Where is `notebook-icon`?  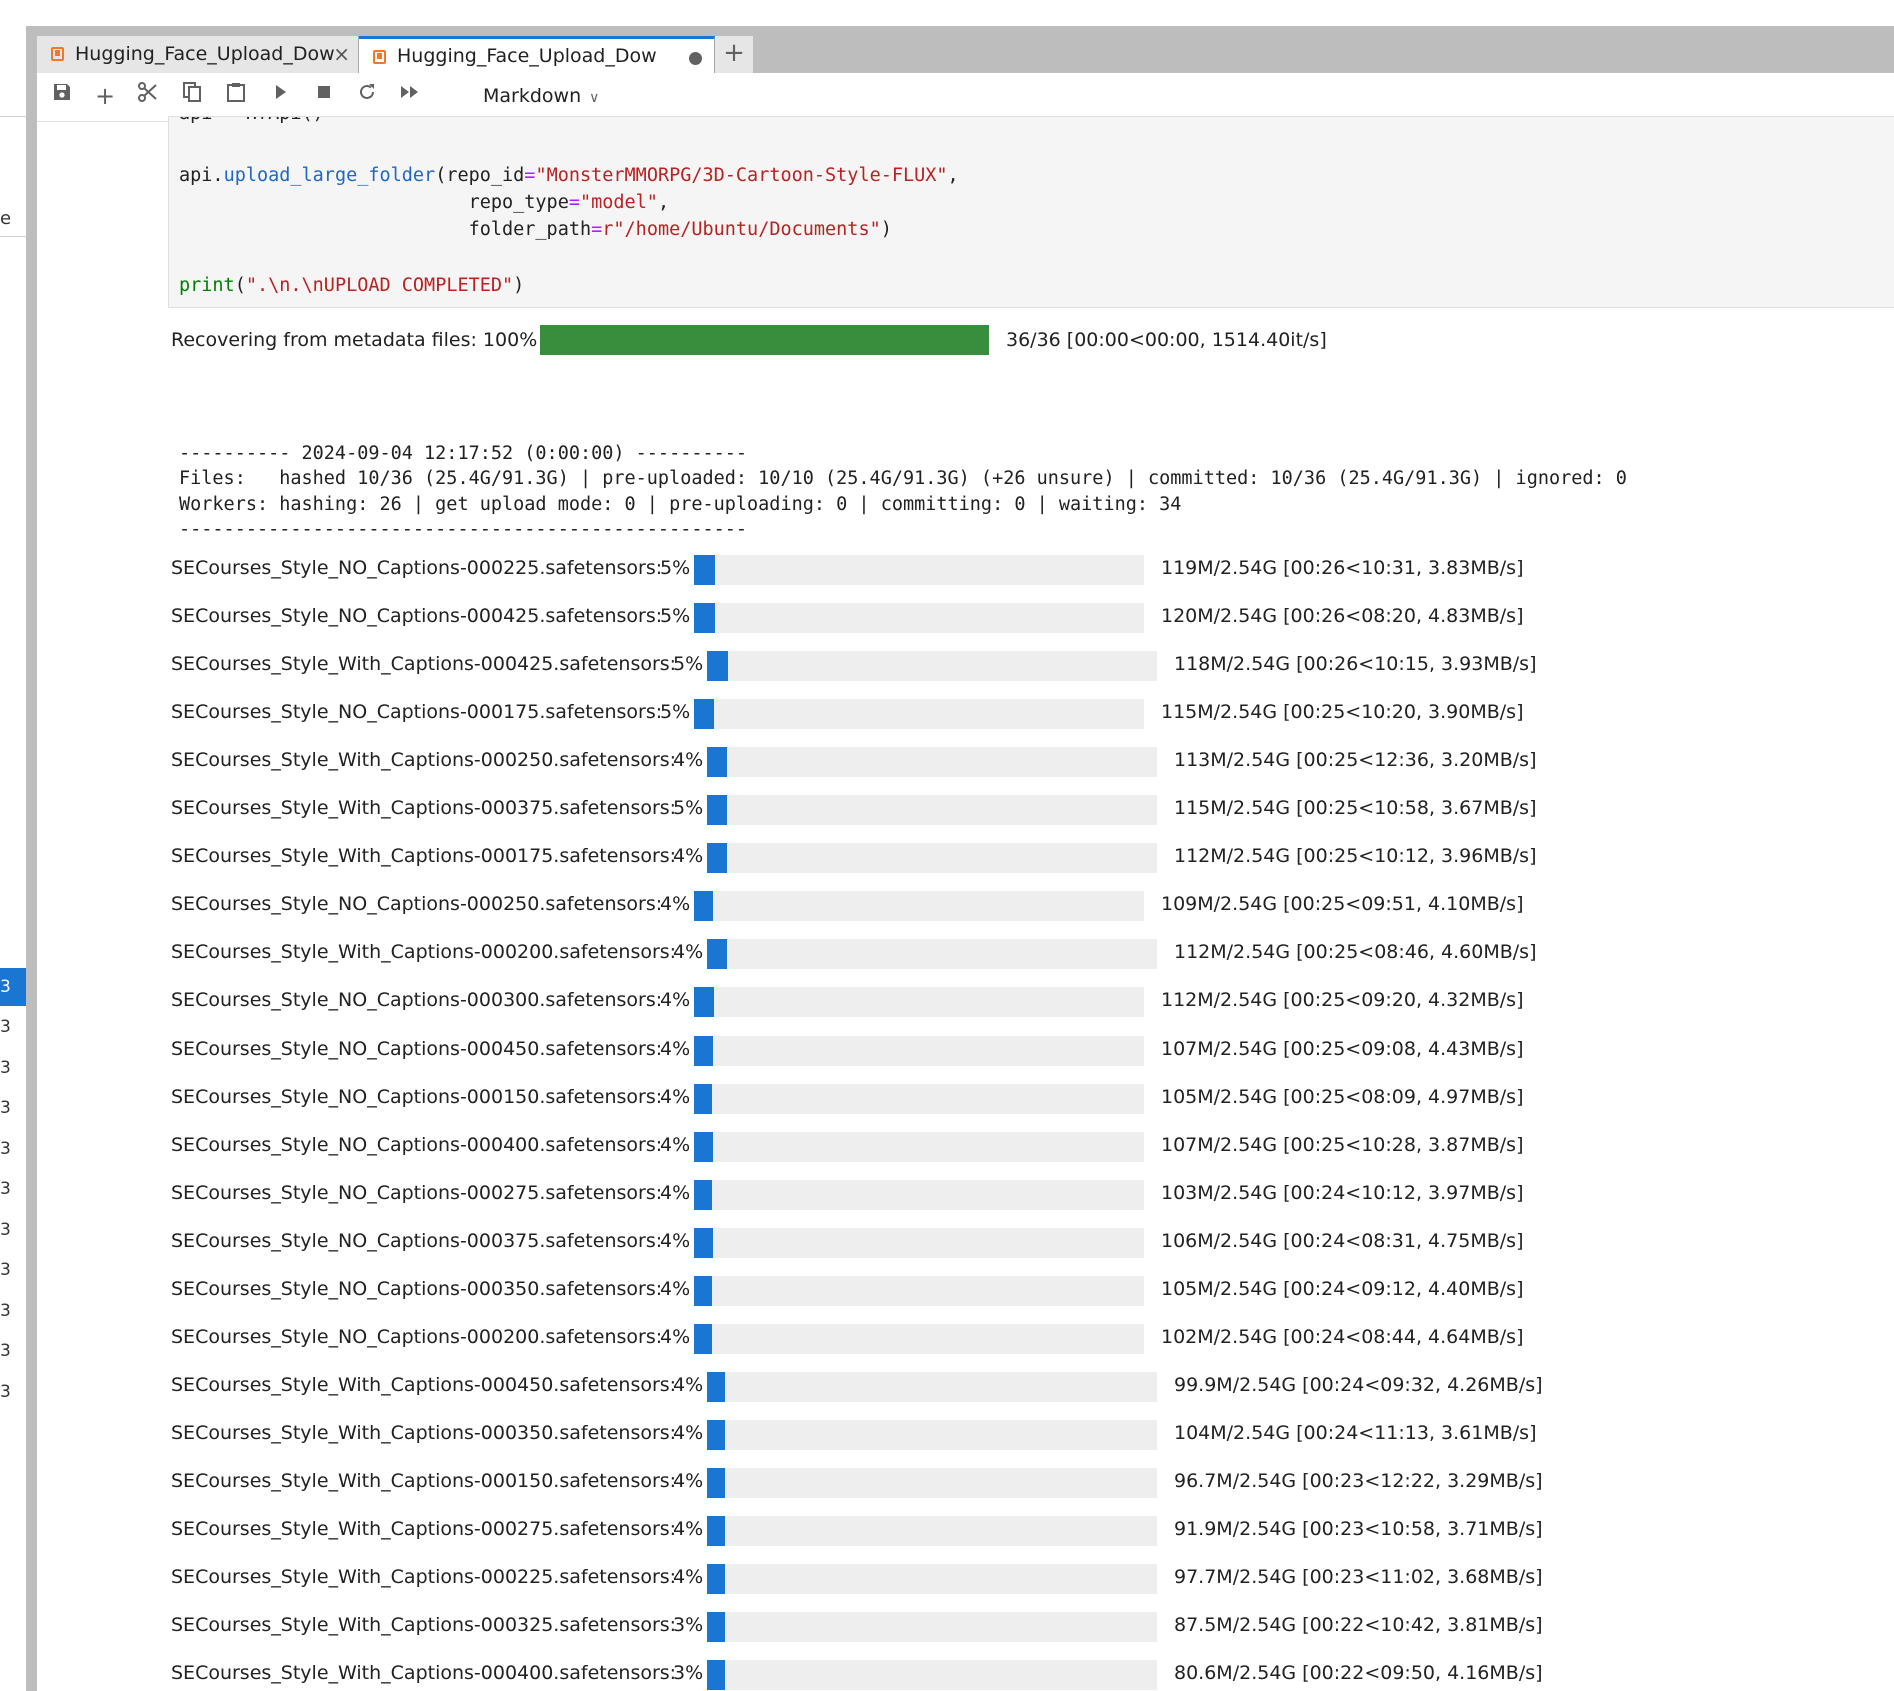
notebook-icon is located at coordinates (57, 54).